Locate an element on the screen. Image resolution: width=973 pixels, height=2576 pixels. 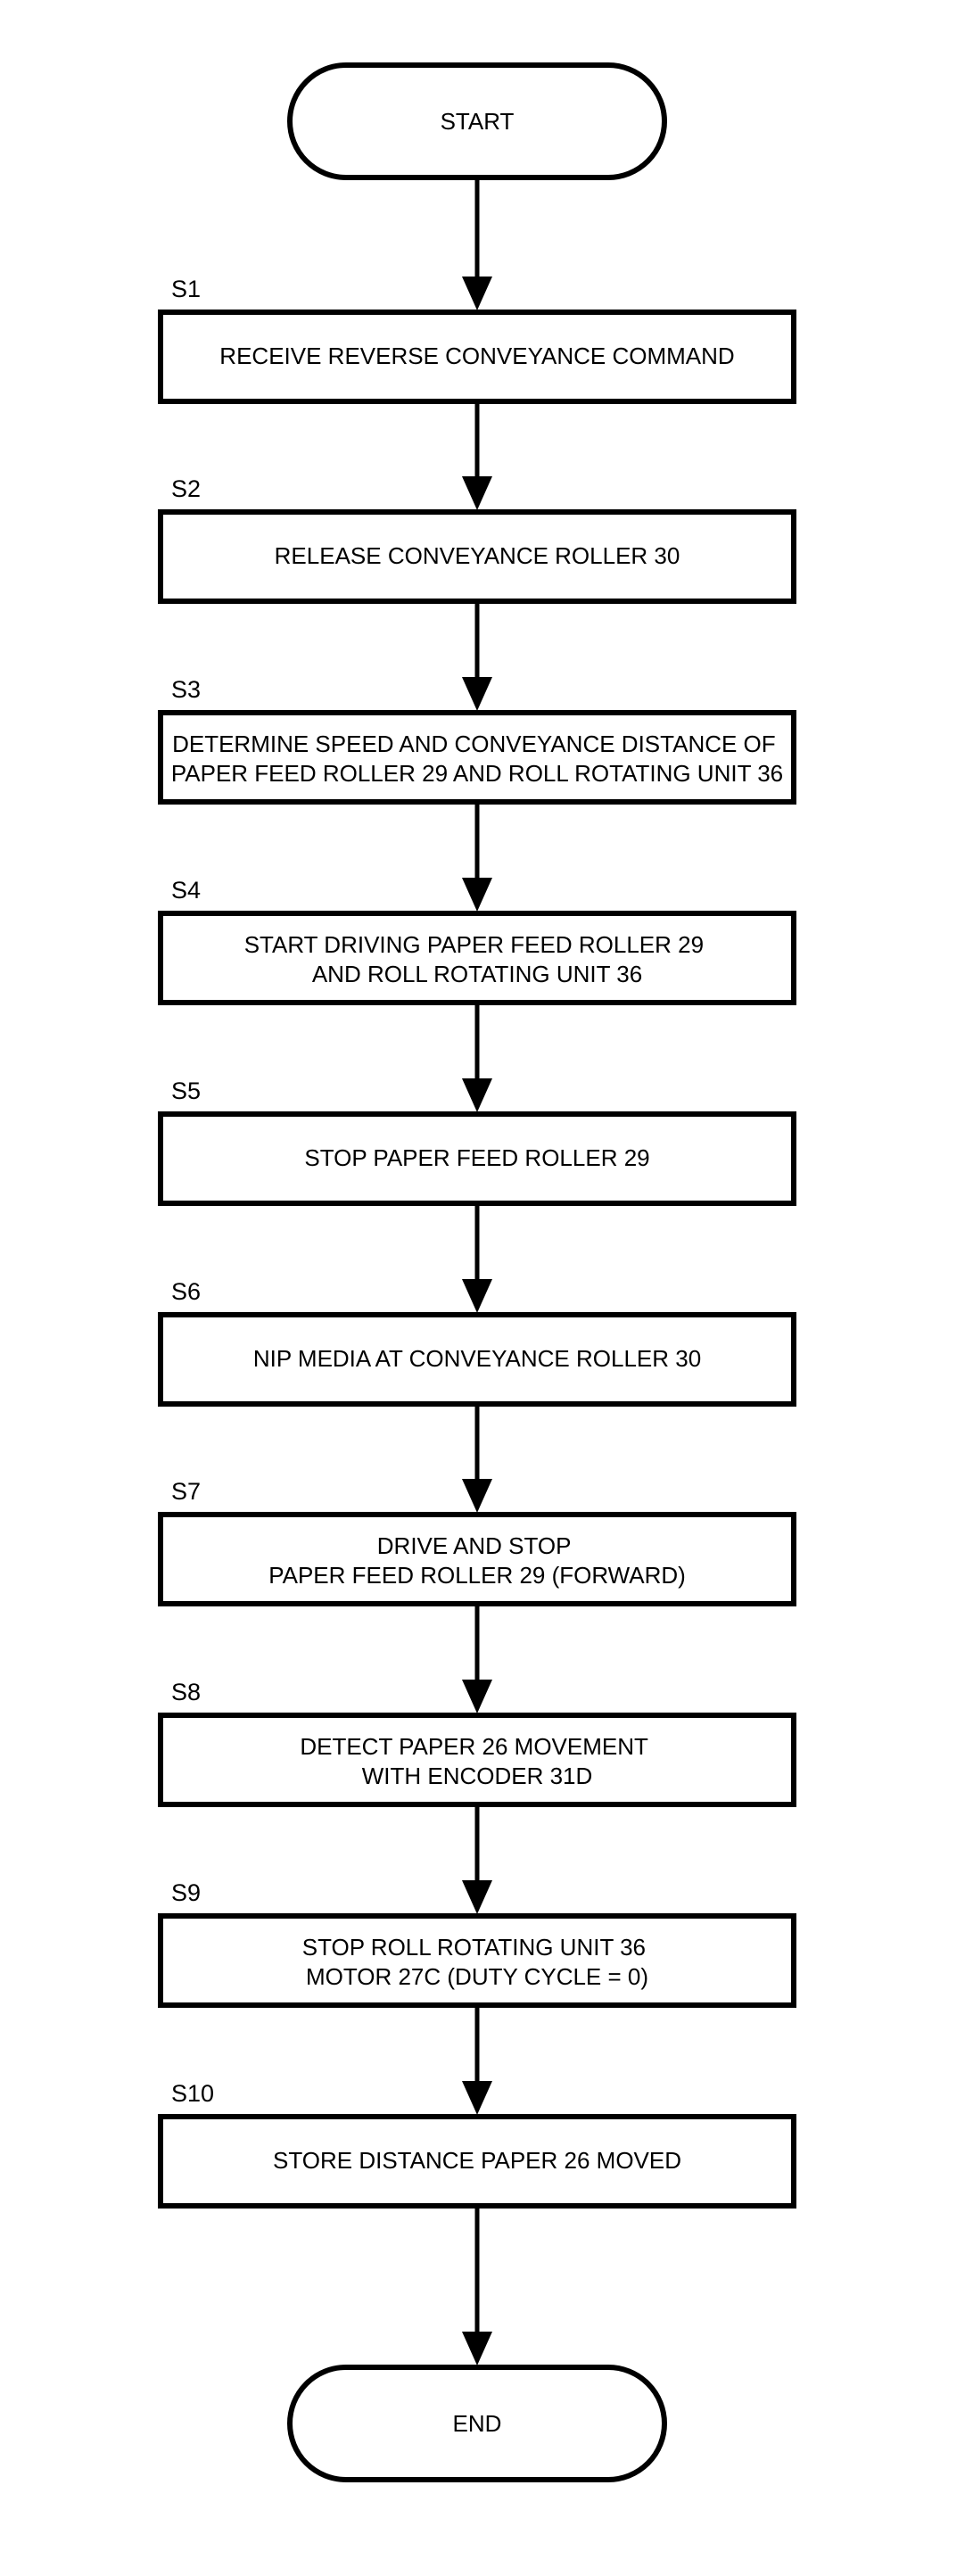
node-end: END is located at coordinates (477, 2424).